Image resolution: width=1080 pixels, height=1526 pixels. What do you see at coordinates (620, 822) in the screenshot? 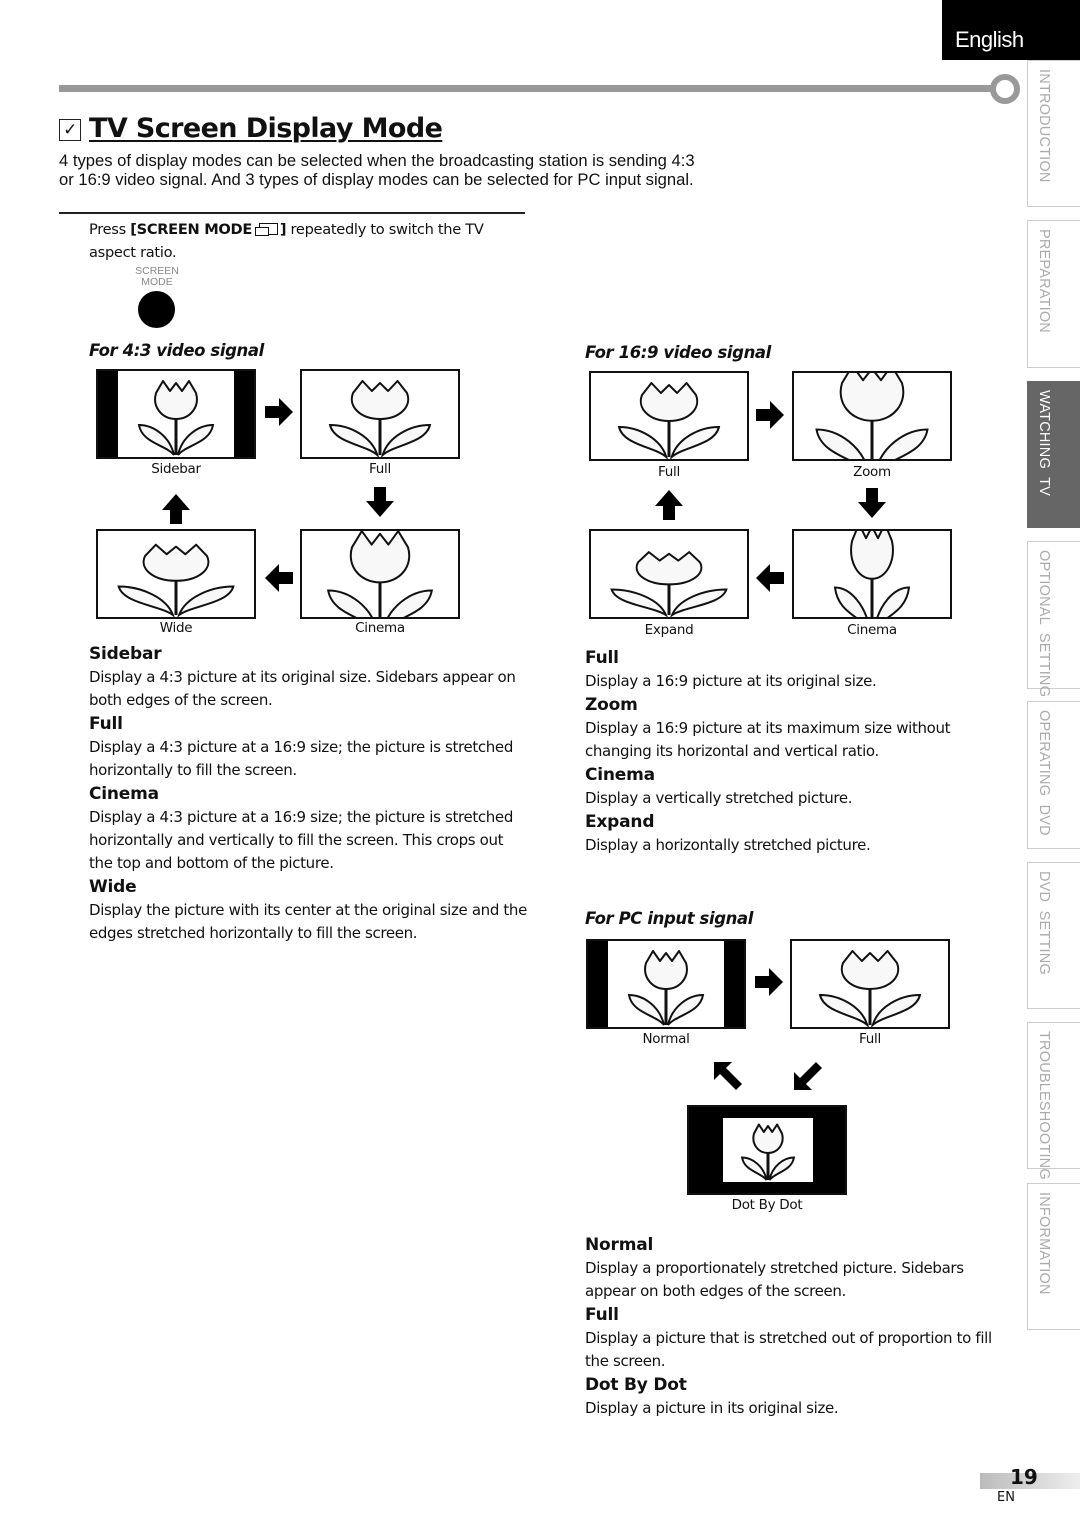
I see `mode-heading: Expand` at bounding box center [620, 822].